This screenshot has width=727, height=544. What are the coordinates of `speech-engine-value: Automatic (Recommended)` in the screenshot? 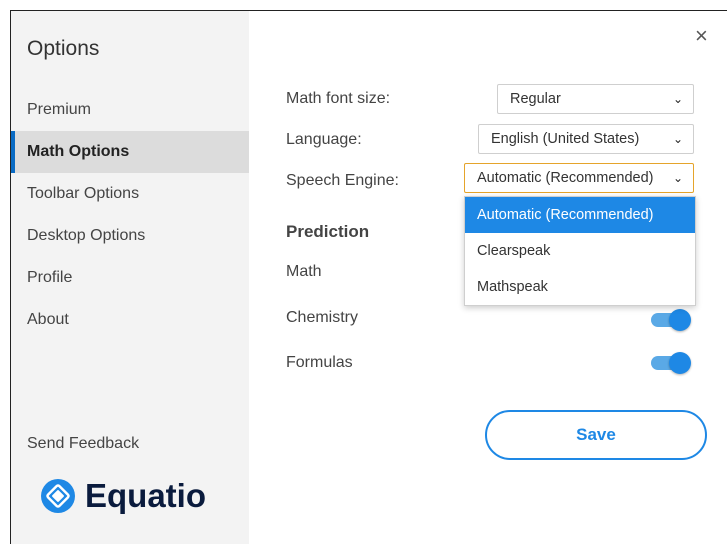 It's located at (565, 178).